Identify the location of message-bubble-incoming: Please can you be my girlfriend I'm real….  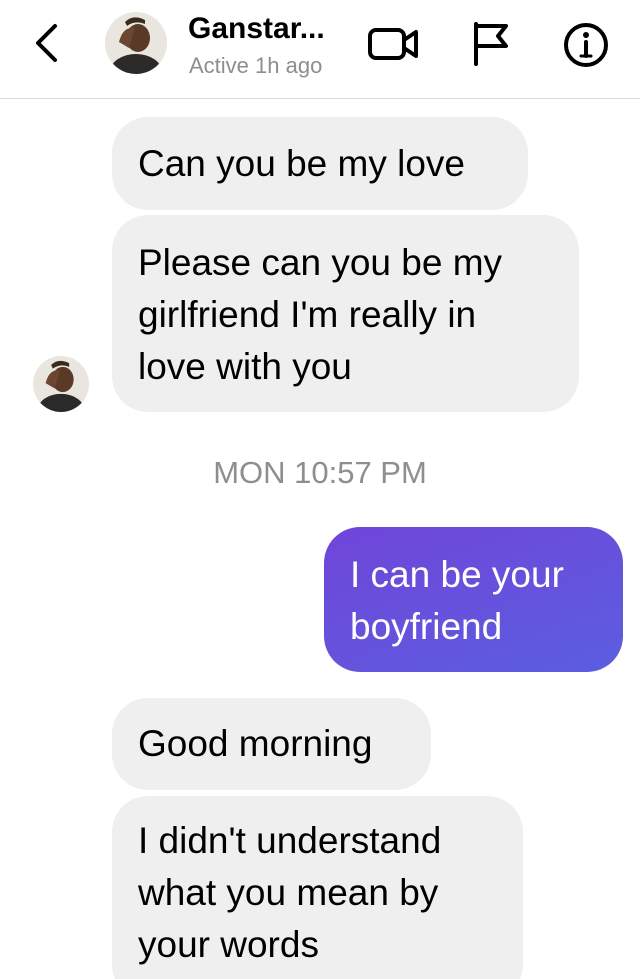
(345, 313).